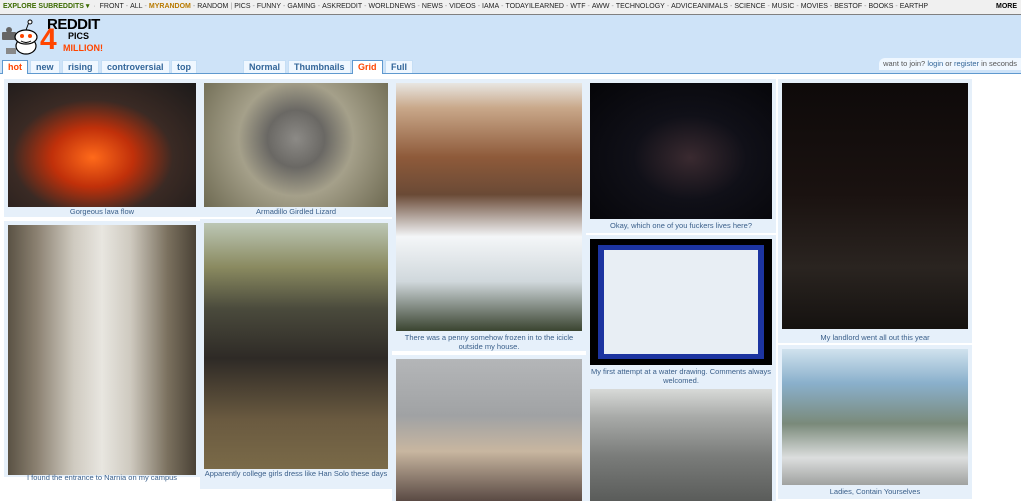 The height and width of the screenshot is (501, 1021). Describe the element at coordinates (577, 6) in the screenshot. I see `subreddit-link-wtf: WTF` at that location.